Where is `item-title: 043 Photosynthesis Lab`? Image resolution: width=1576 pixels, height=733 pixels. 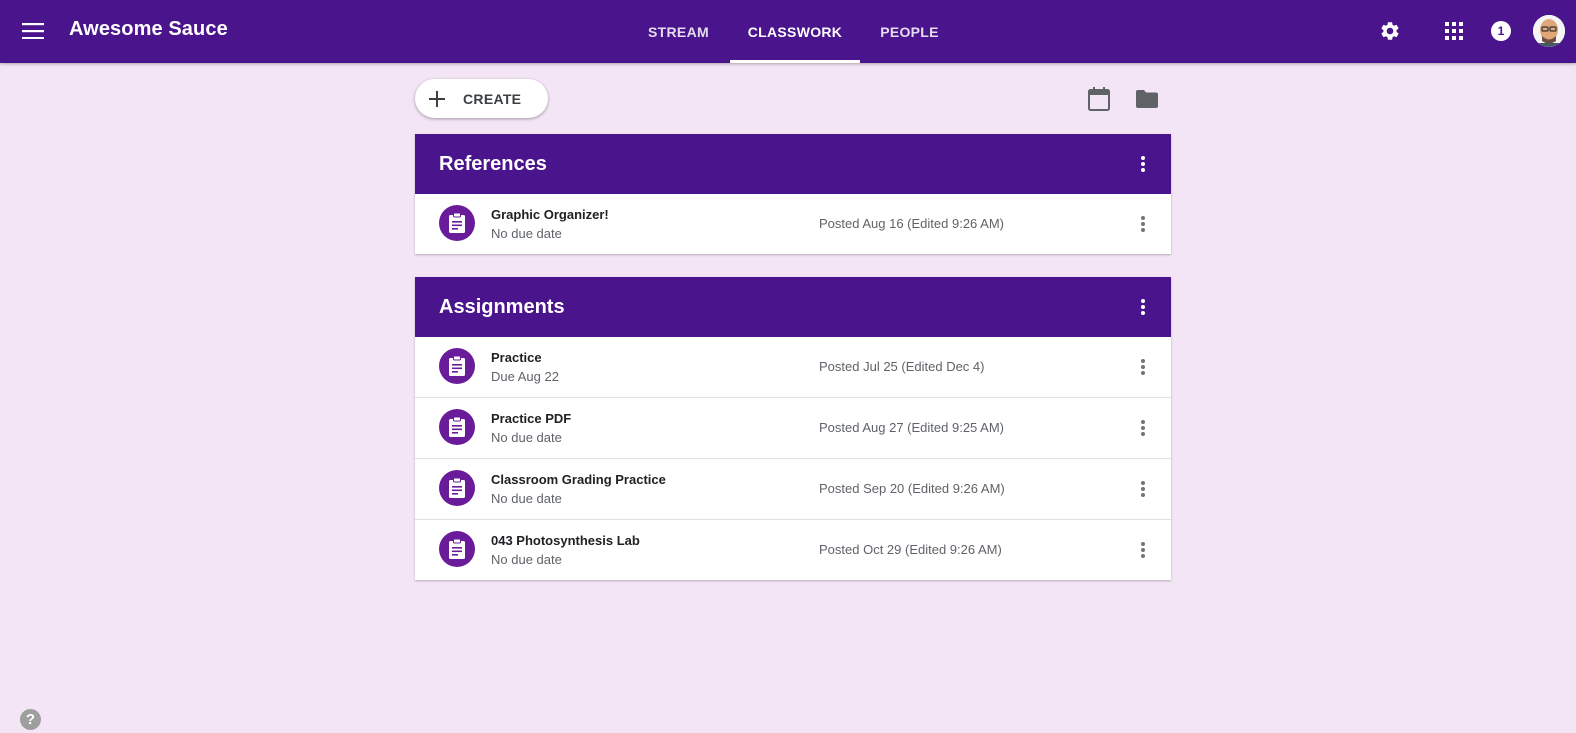 item-title: 043 Photosynthesis Lab is located at coordinates (565, 540).